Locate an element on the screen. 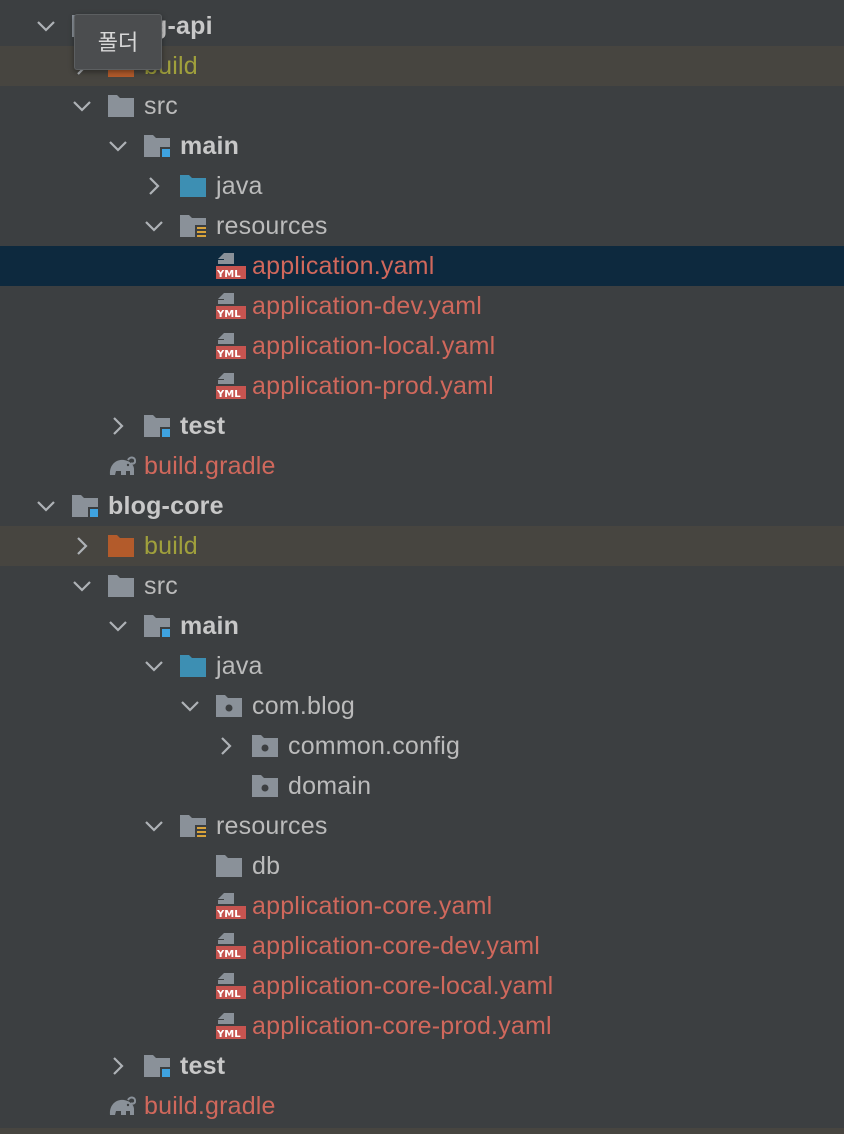 Image resolution: width=844 pixels, height=1134 pixels. excluded-row-edge is located at coordinates (422, 1131).